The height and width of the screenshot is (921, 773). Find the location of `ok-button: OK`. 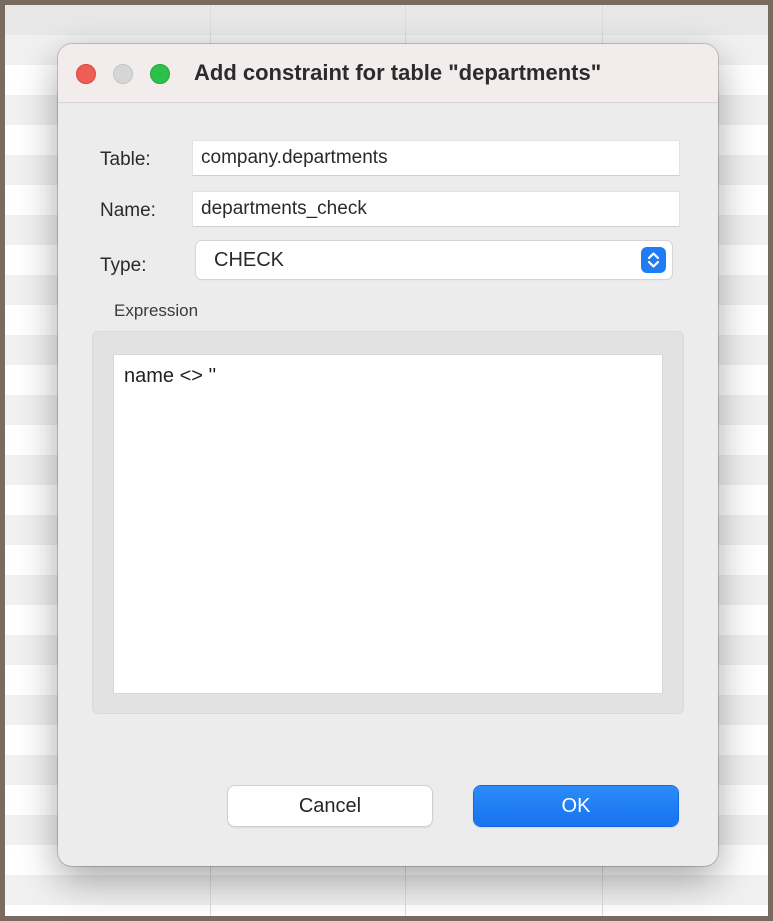

ok-button: OK is located at coordinates (576, 806).